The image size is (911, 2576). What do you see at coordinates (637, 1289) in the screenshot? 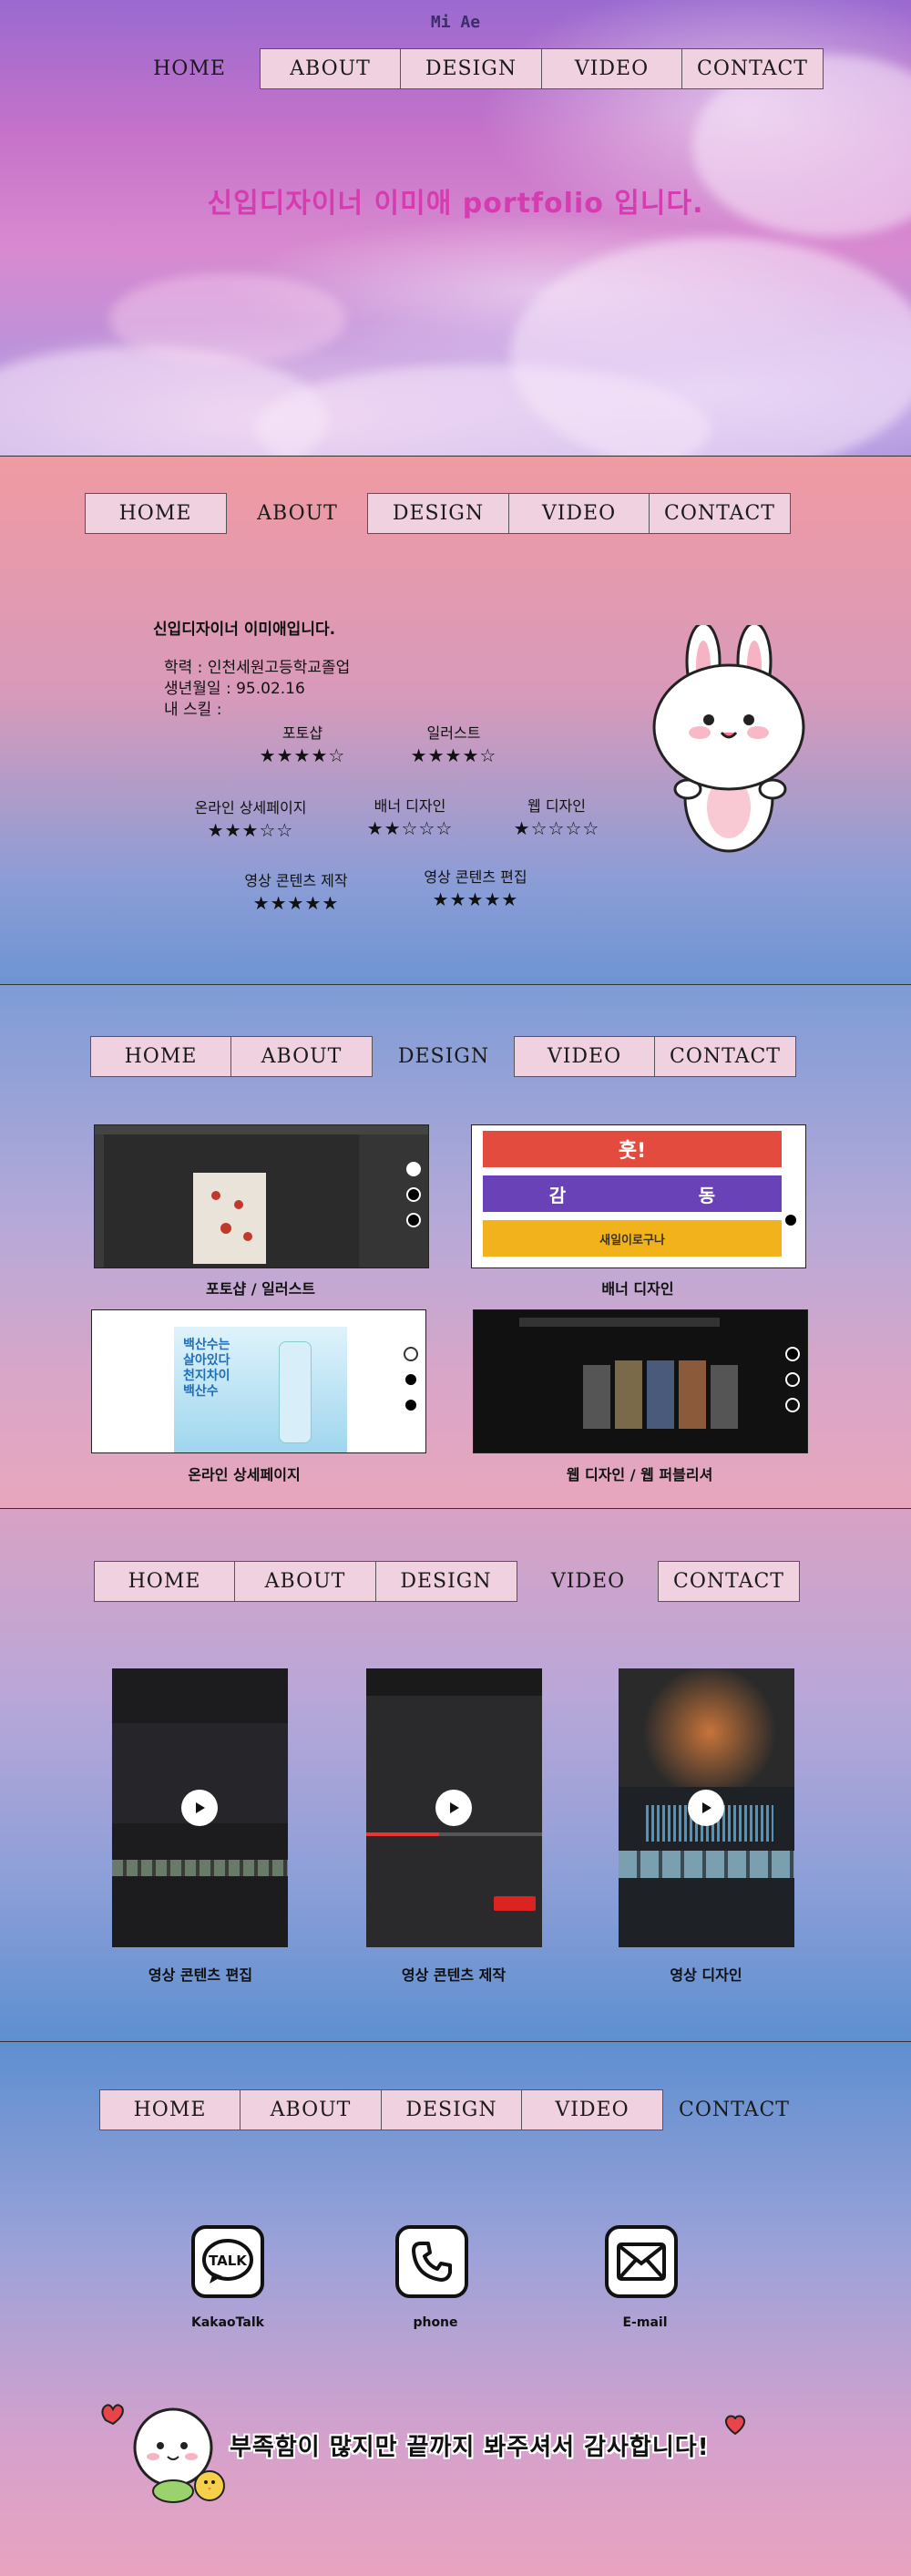
I see `design-caption-banner: 배너 디자인` at bounding box center [637, 1289].